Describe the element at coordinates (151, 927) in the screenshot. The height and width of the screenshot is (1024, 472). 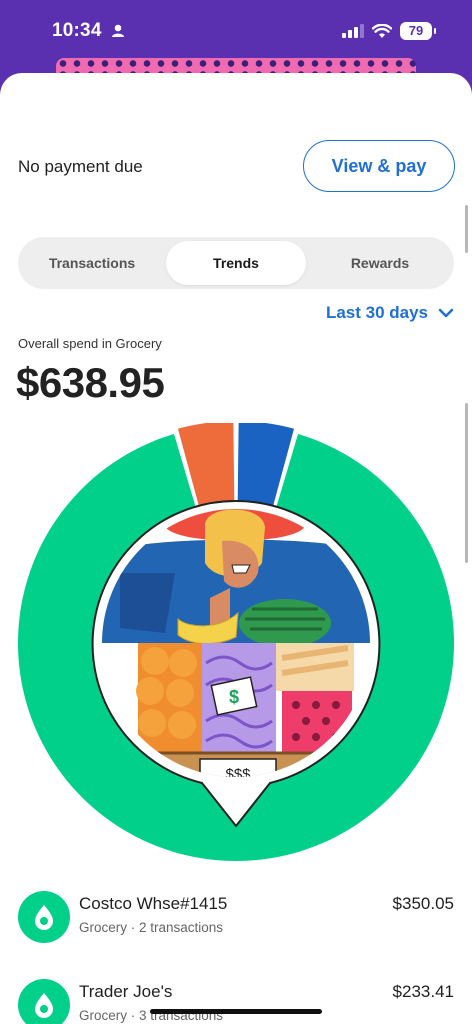
I see `merchant-meta: Grocery · 2 transactions` at that location.